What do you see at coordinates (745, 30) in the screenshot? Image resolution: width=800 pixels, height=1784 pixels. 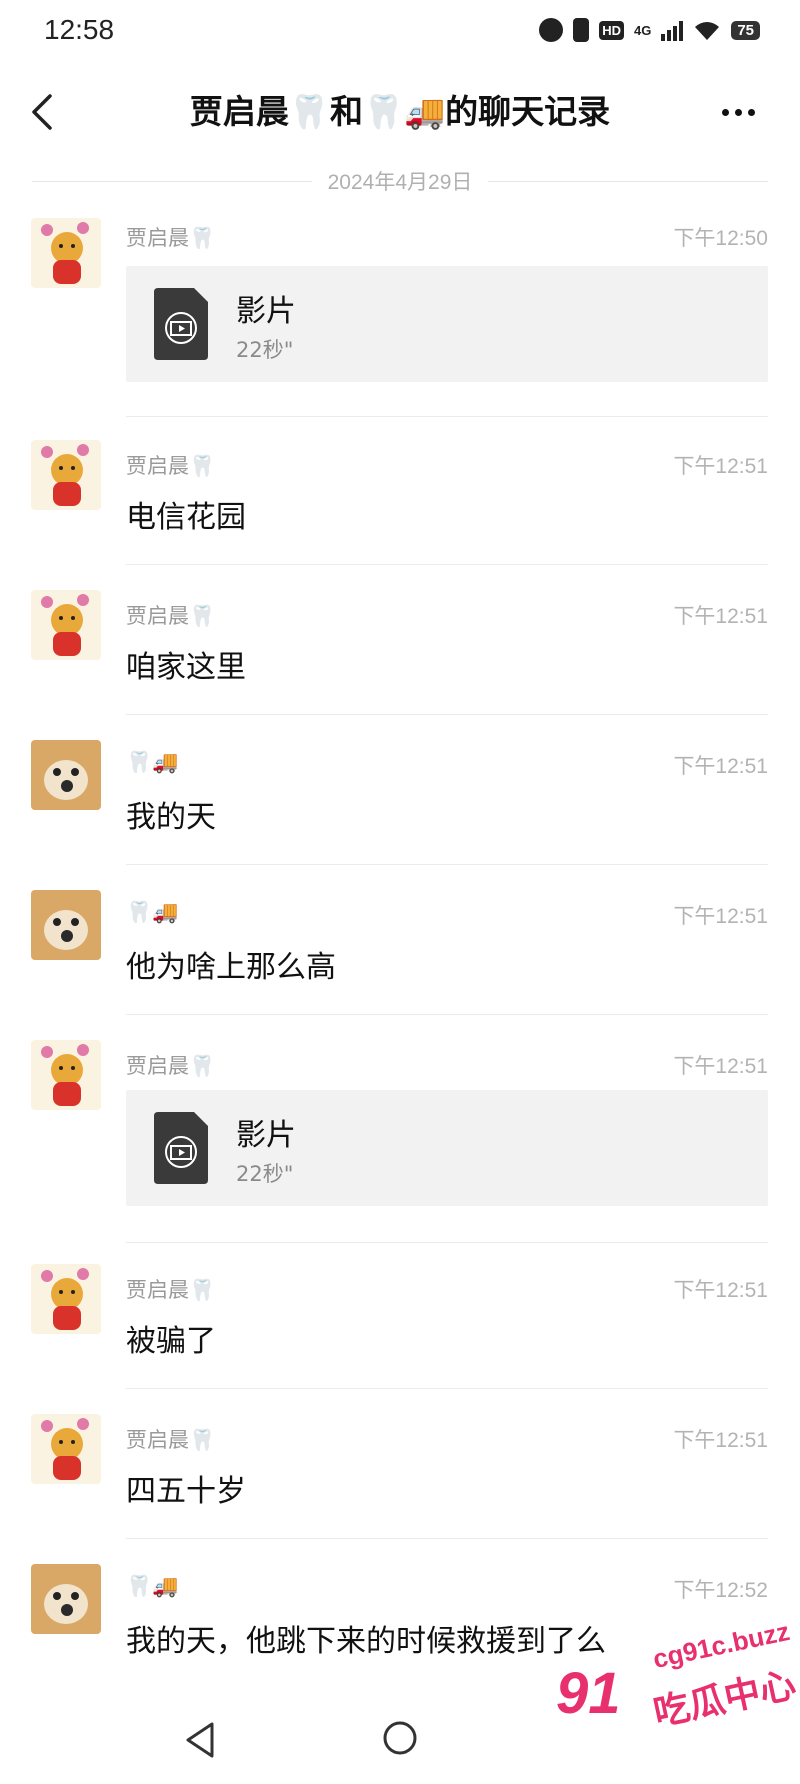 I see `battery-icon: 75` at bounding box center [745, 30].